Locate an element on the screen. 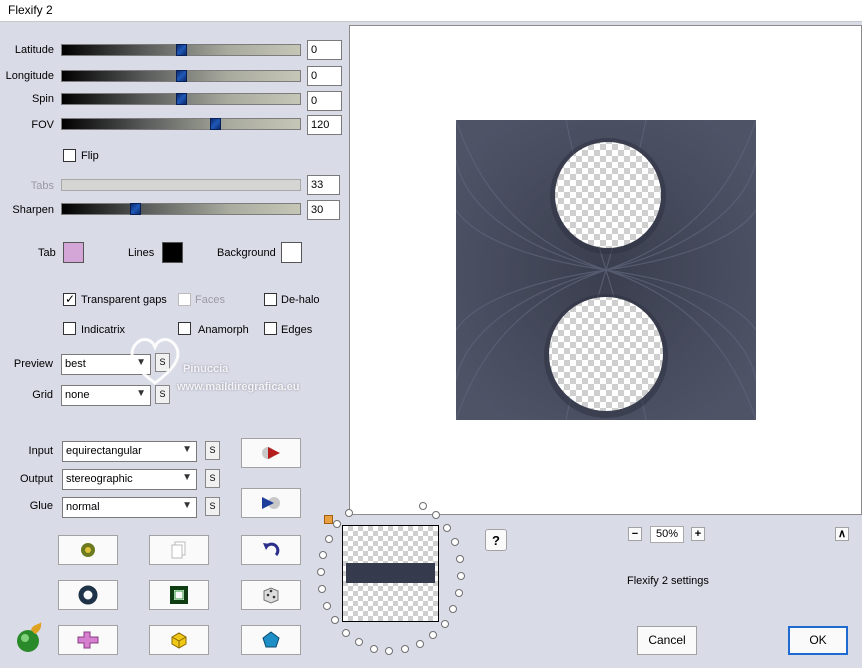 The image size is (862, 668). ok-button: OK is located at coordinates (818, 640).